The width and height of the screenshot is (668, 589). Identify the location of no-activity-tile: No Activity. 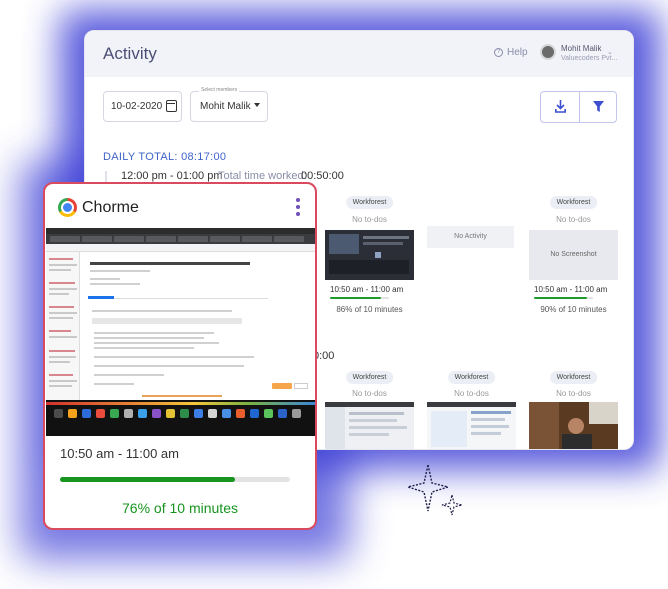
(470, 237).